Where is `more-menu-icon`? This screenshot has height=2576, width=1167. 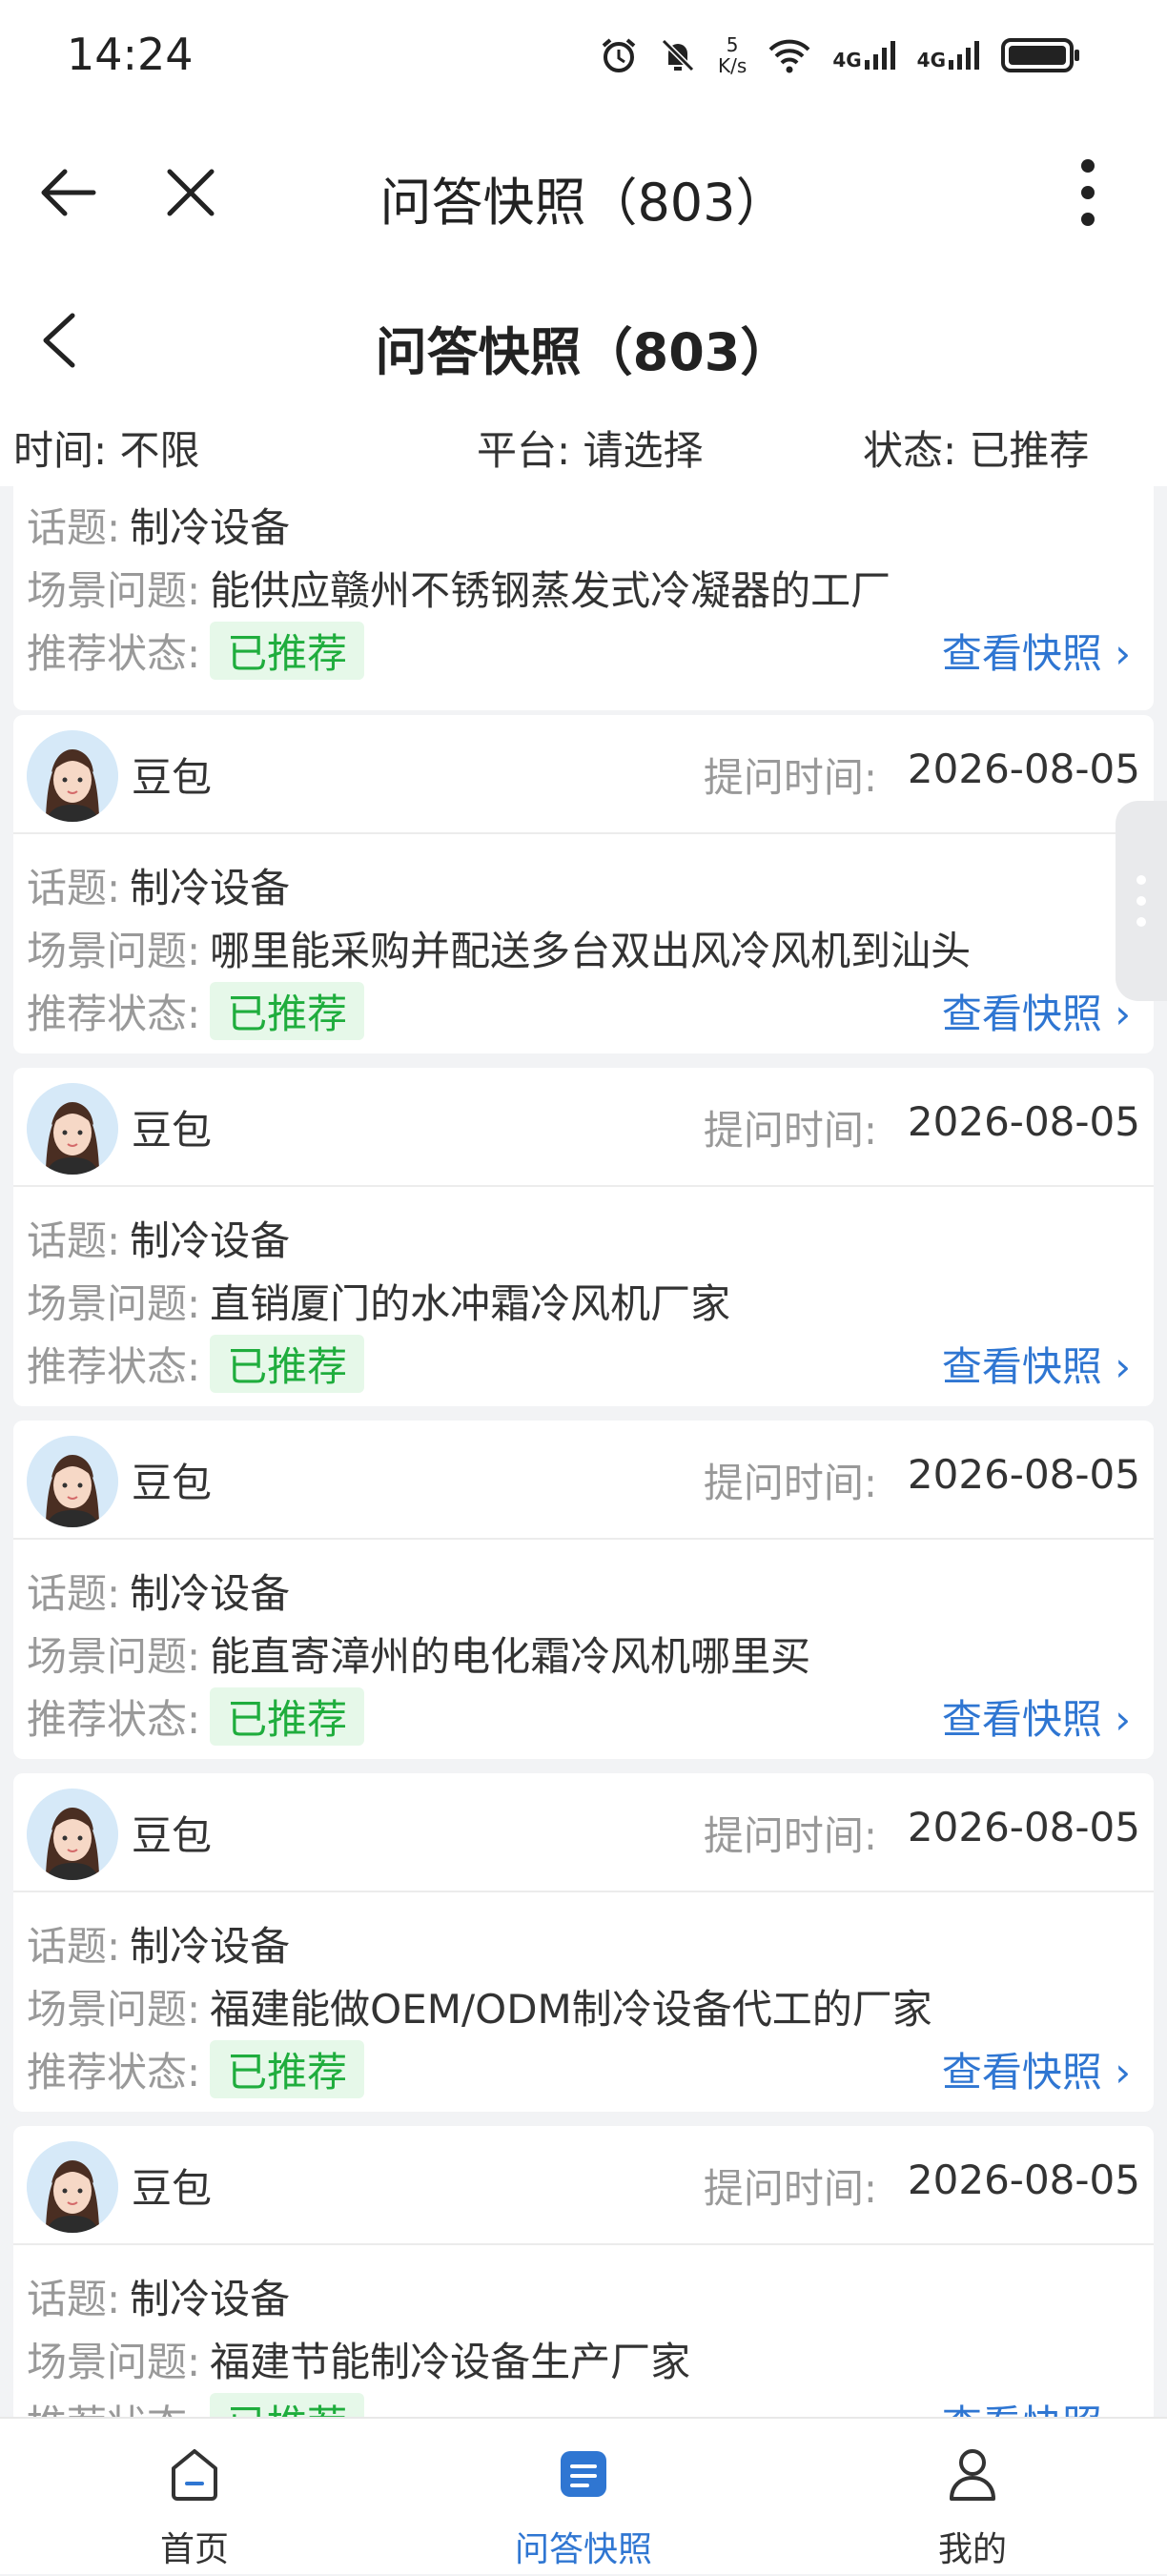 more-menu-icon is located at coordinates (1088, 193).